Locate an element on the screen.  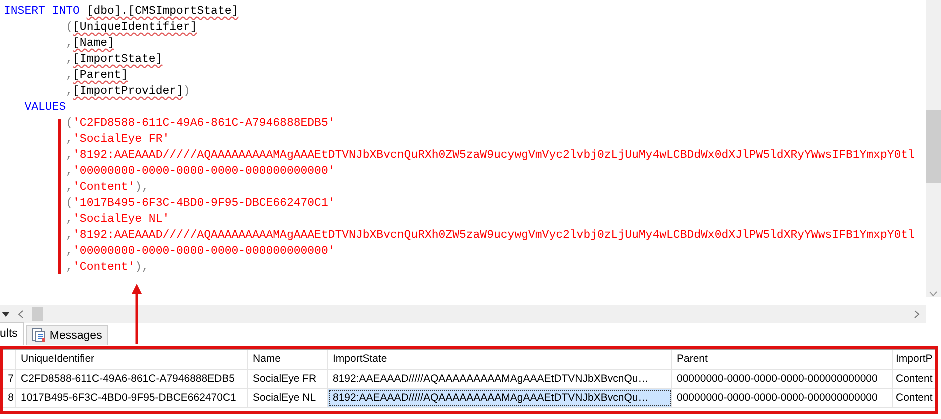
scroll-down-icon is located at coordinates (933, 294).